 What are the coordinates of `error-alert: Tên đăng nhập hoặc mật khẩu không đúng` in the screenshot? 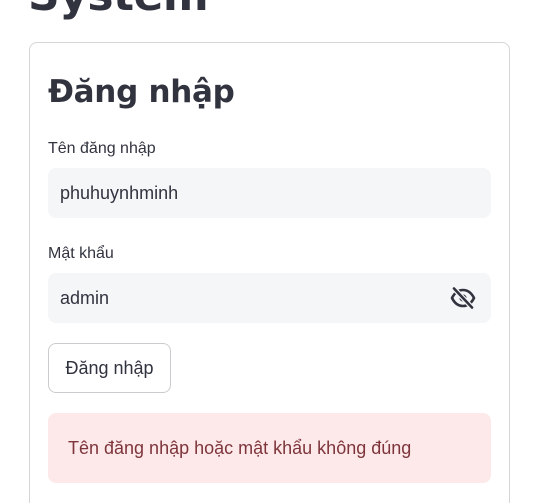 It's located at (269, 448).